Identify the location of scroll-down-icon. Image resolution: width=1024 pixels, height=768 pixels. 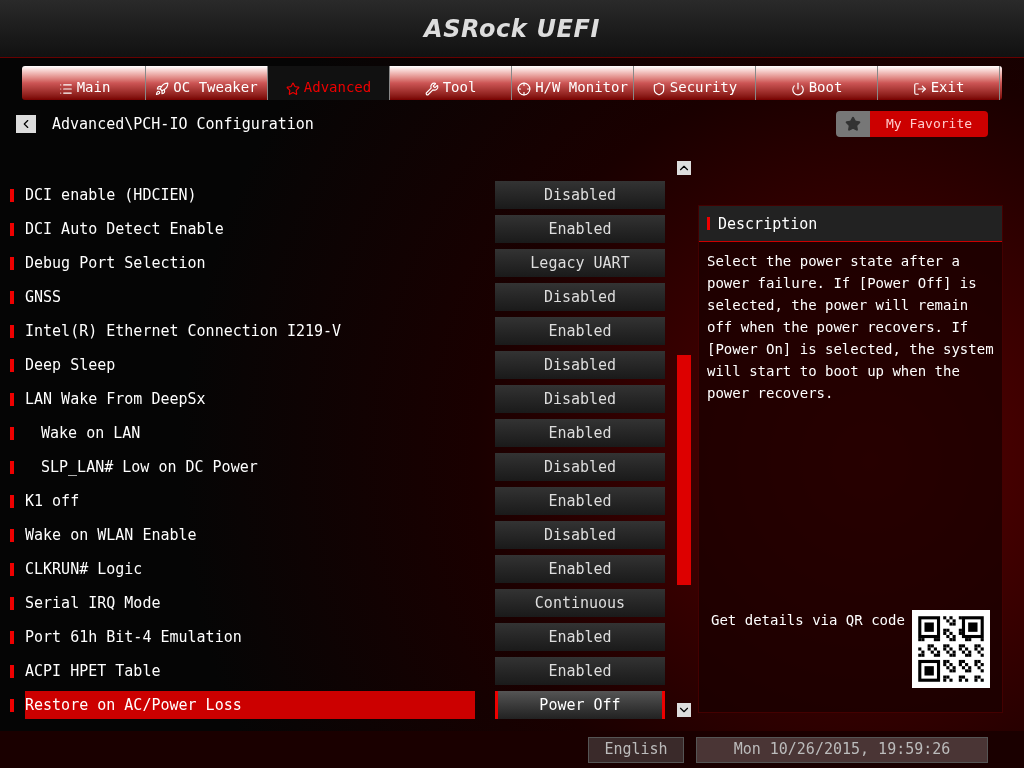
(684, 710).